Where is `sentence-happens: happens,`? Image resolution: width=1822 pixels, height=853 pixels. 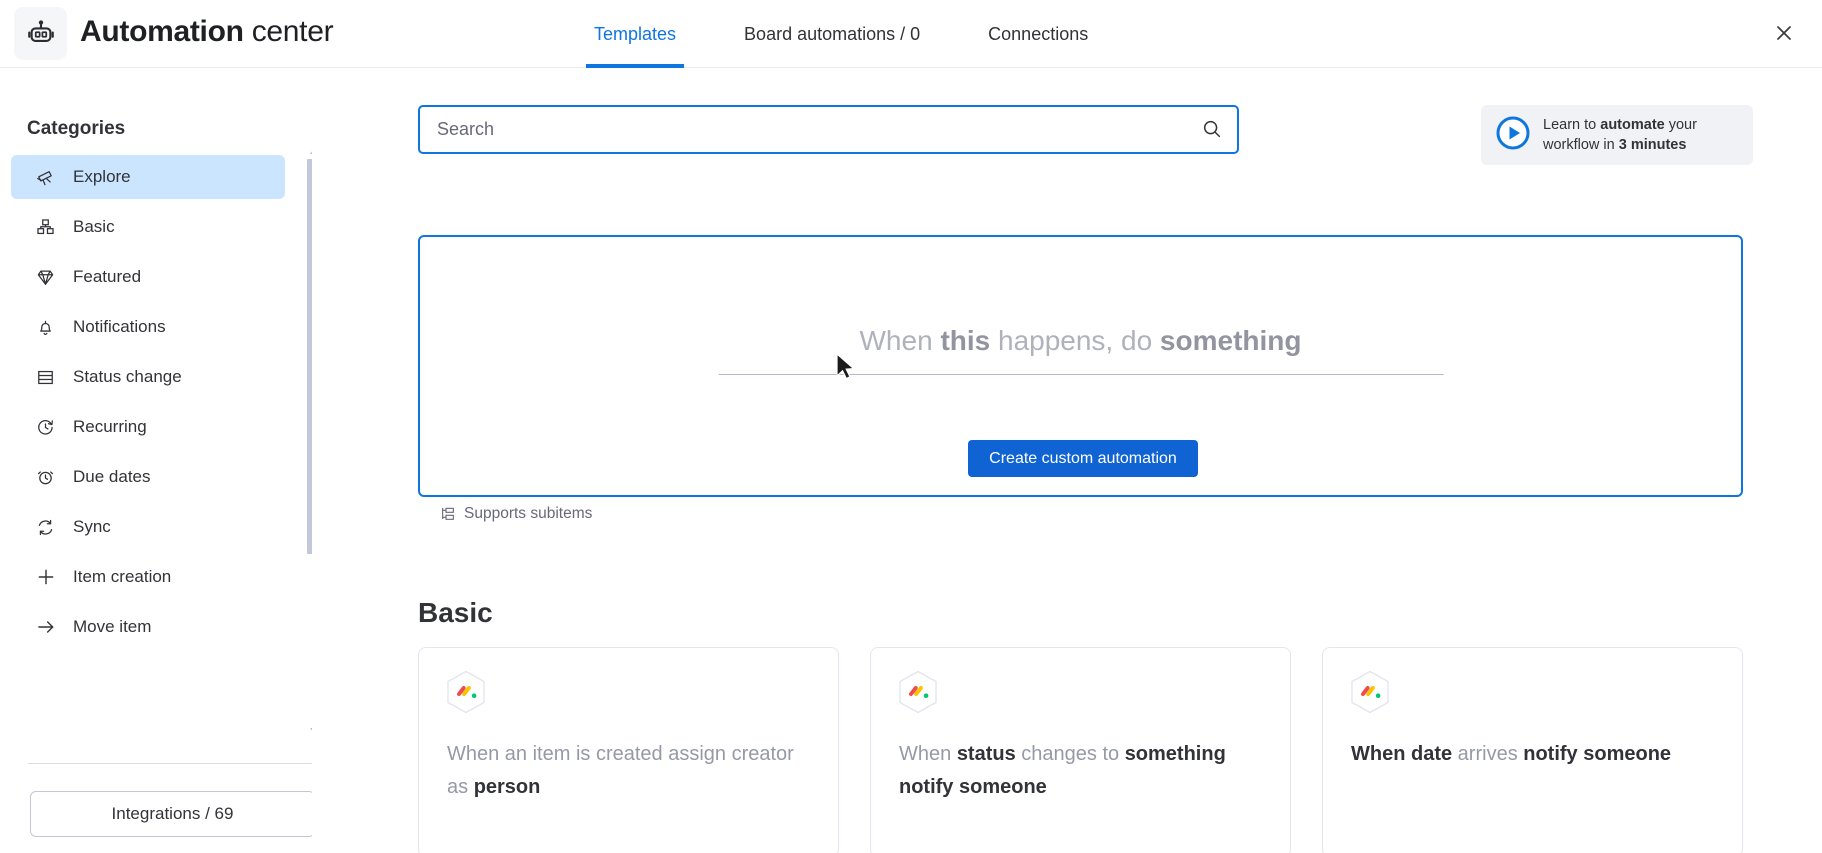 sentence-happens: happens, is located at coordinates (1052, 340).